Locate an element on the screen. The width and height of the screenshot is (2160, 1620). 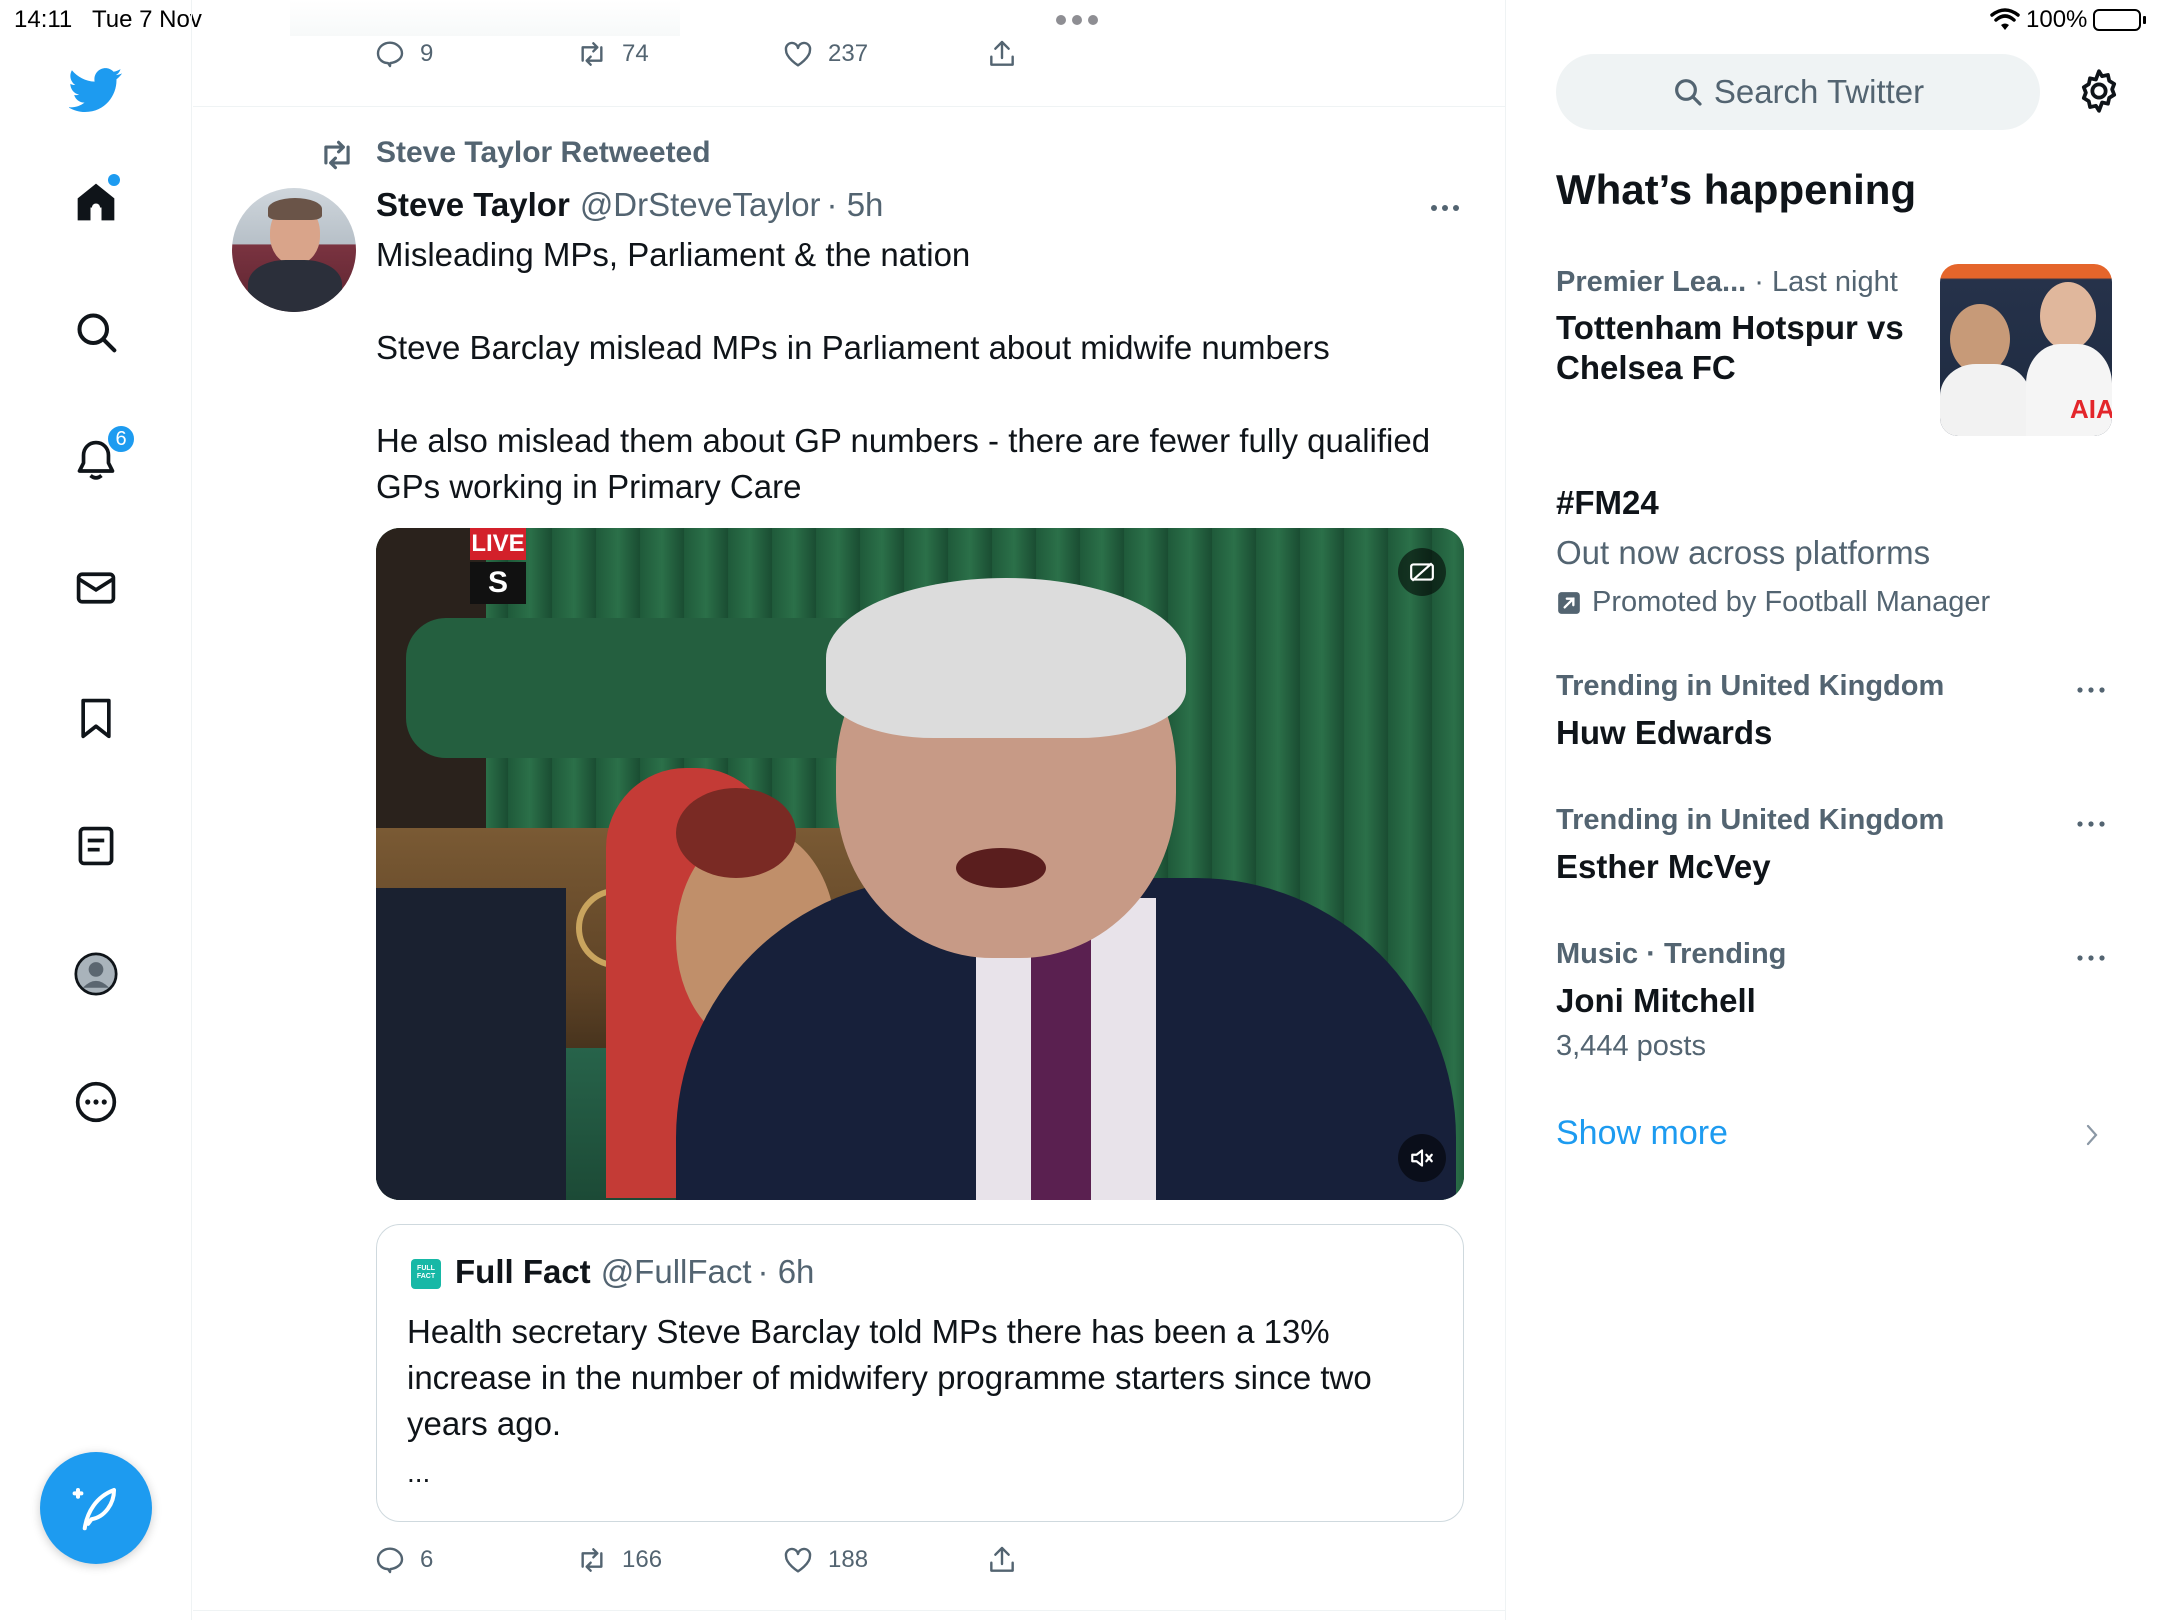
trend-item: Trending in United Kingdom Esther McVey is located at coordinates (1836, 847).